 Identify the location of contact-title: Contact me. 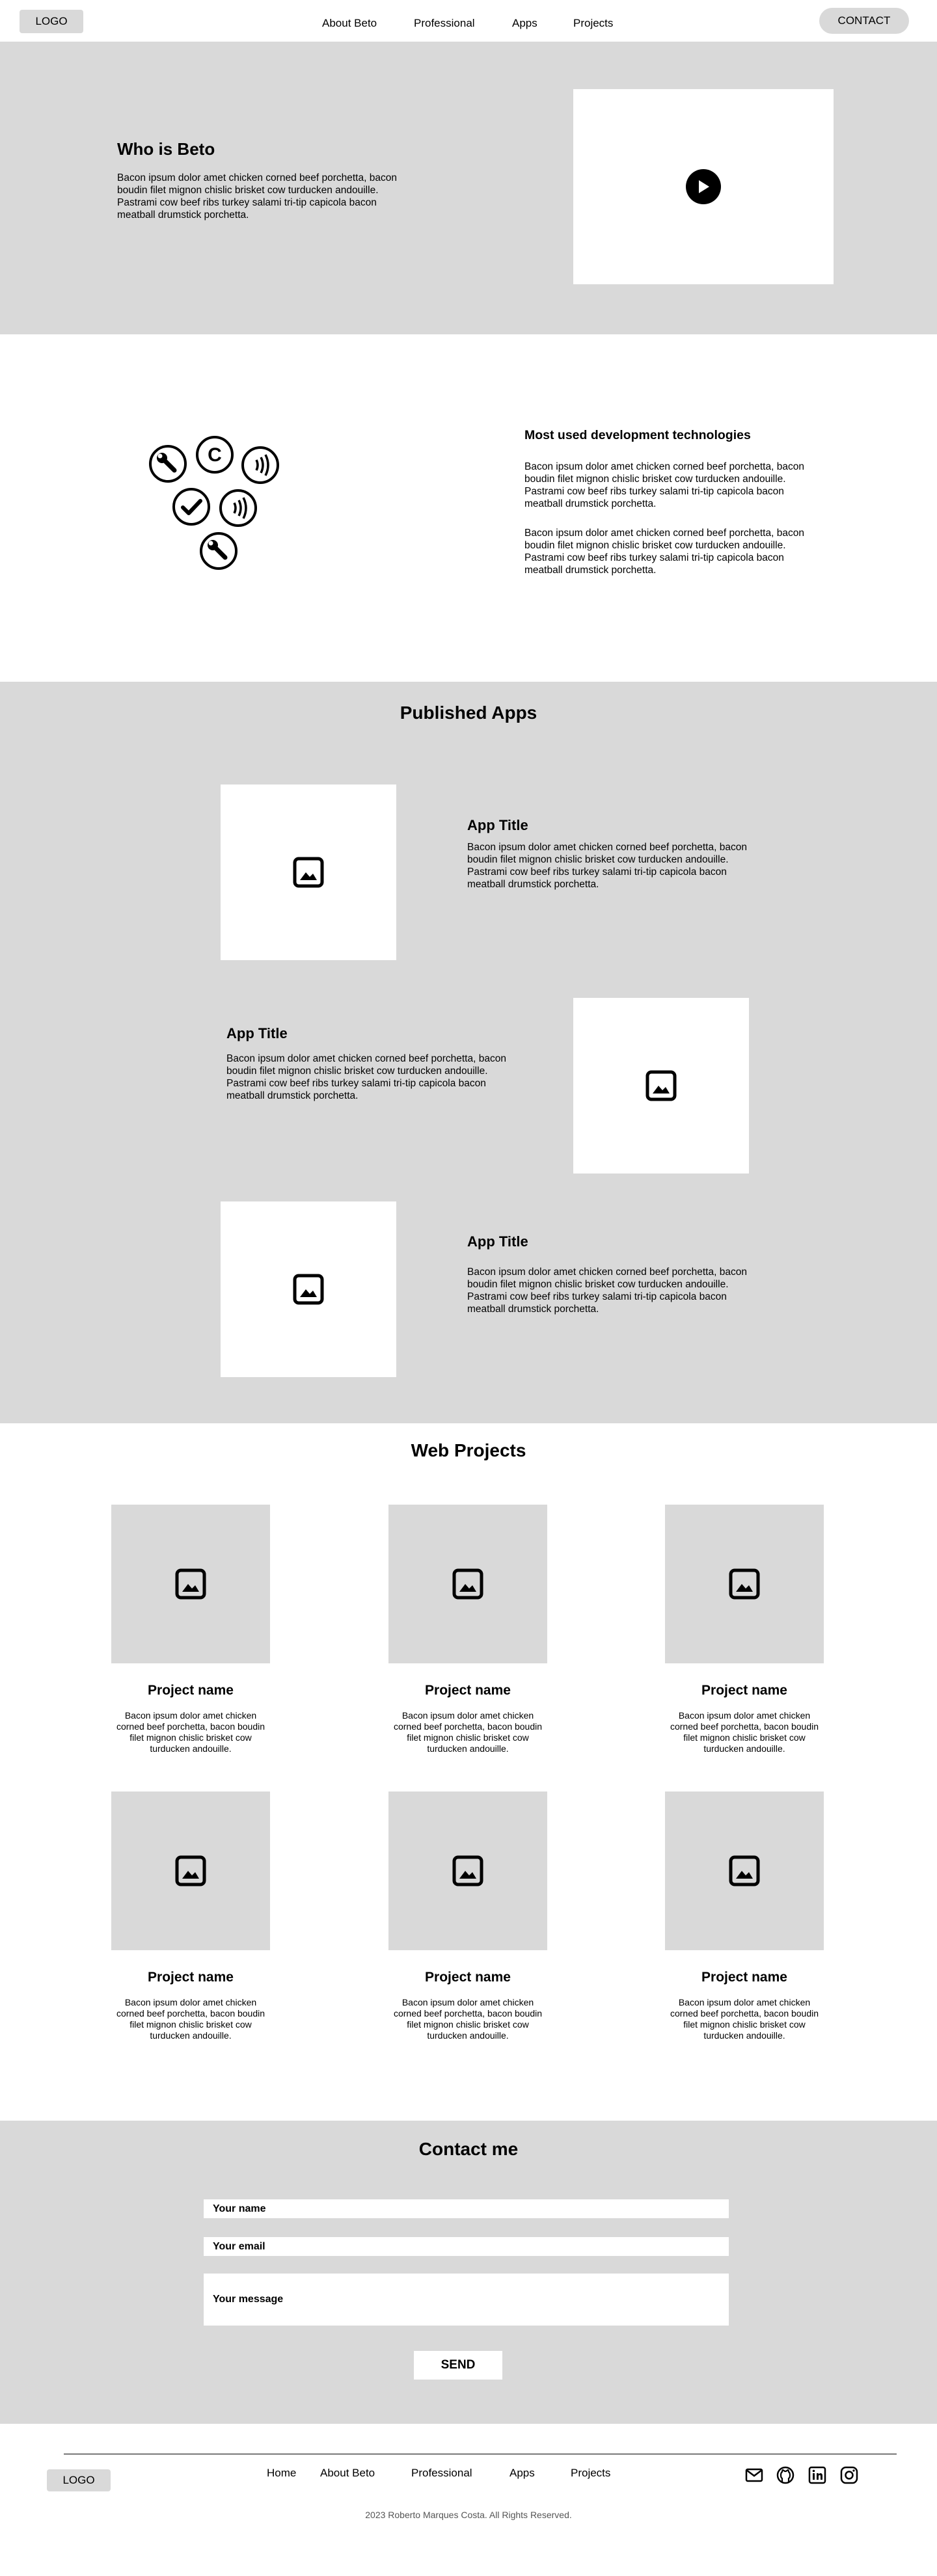
(468, 2149).